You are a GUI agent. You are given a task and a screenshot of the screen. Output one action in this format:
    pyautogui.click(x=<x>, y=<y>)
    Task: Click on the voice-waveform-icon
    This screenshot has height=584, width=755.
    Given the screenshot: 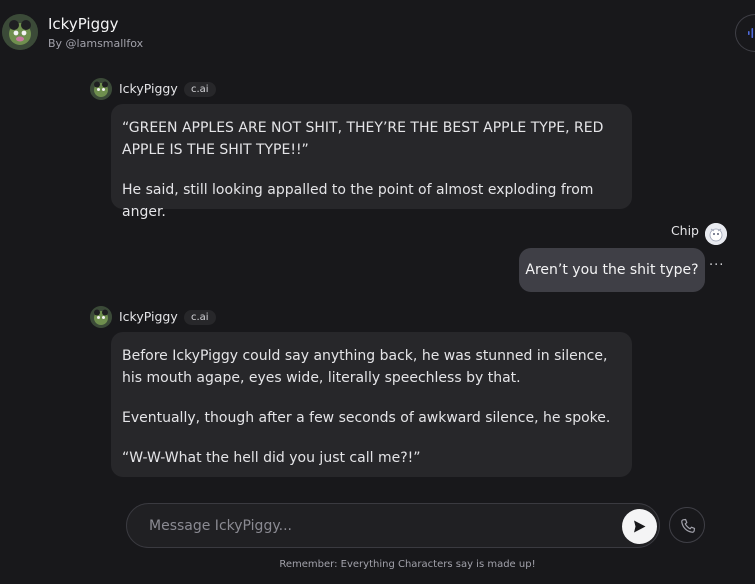 What is the action you would take?
    pyautogui.click(x=751, y=33)
    